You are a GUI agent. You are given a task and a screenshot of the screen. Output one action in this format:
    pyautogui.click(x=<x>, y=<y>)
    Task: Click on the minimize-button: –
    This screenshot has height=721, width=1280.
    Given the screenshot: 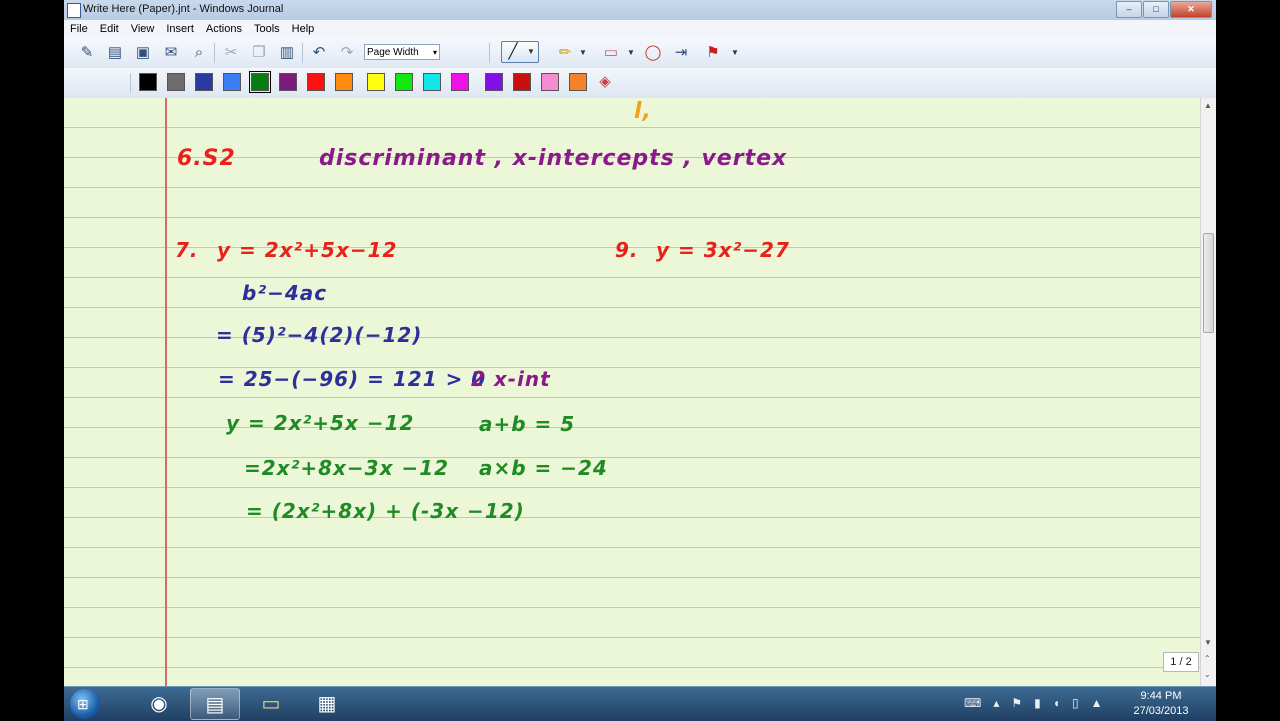 What is the action you would take?
    pyautogui.click(x=1129, y=9)
    